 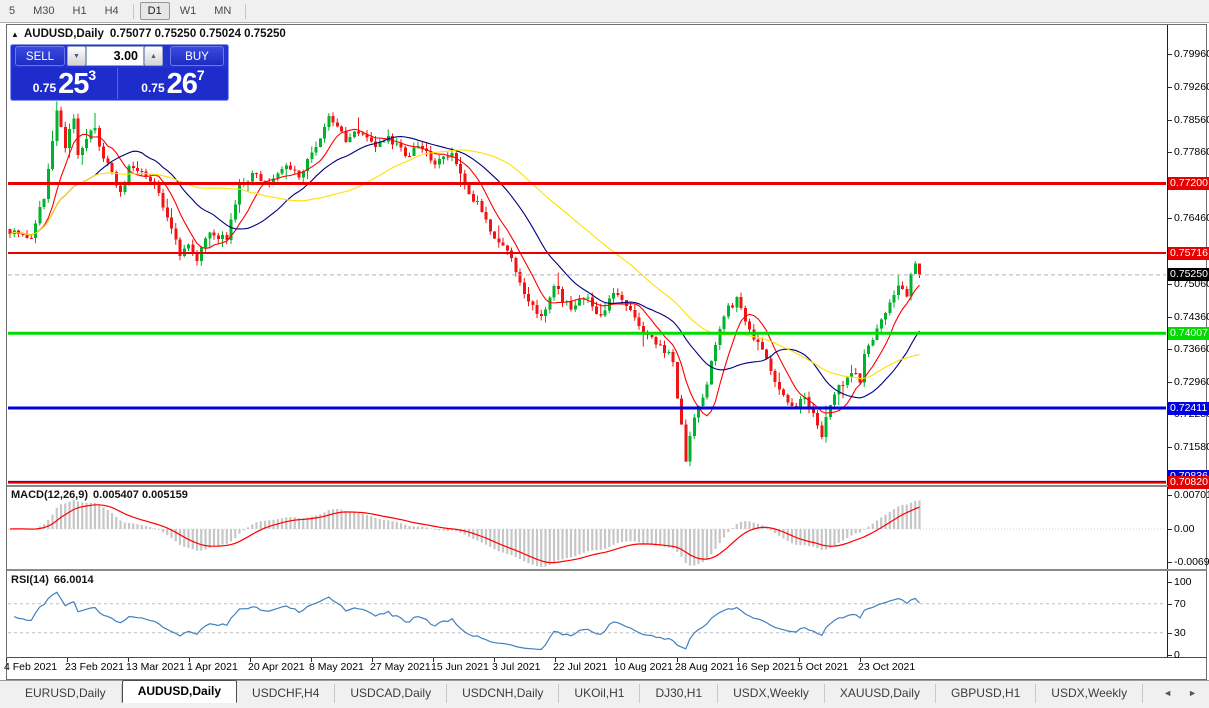 I want to click on tab-scroll-left-icon: ◄, so click(x=1167, y=693).